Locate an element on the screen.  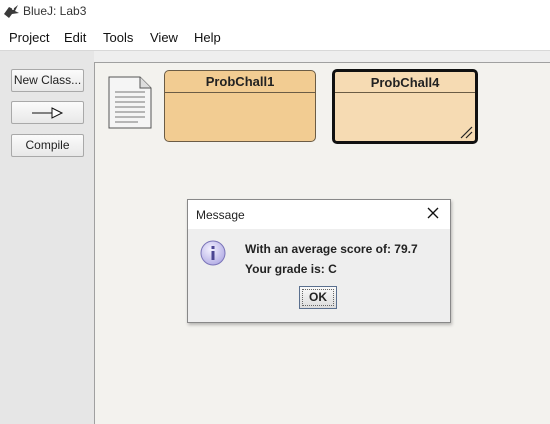
message-line-2: Your grade is: C is located at coordinates (291, 269).